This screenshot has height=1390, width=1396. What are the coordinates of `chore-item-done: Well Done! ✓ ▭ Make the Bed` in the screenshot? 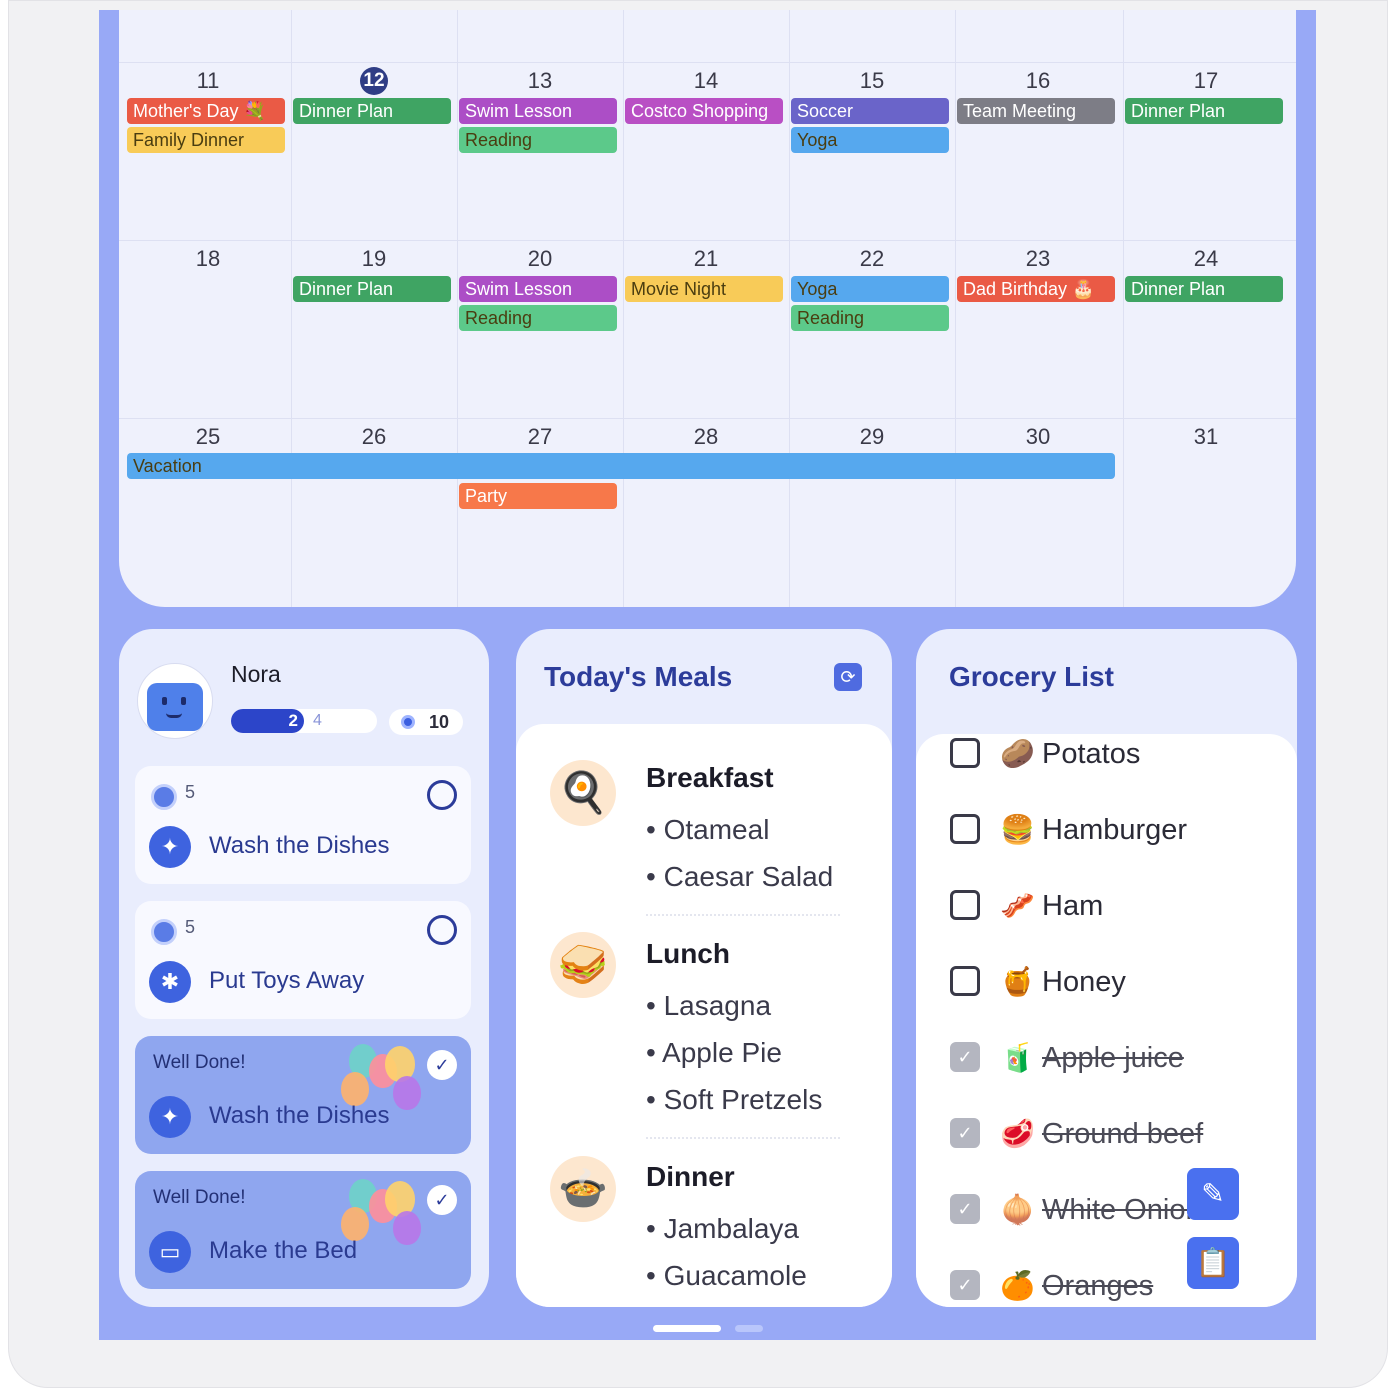 It's located at (303, 1230).